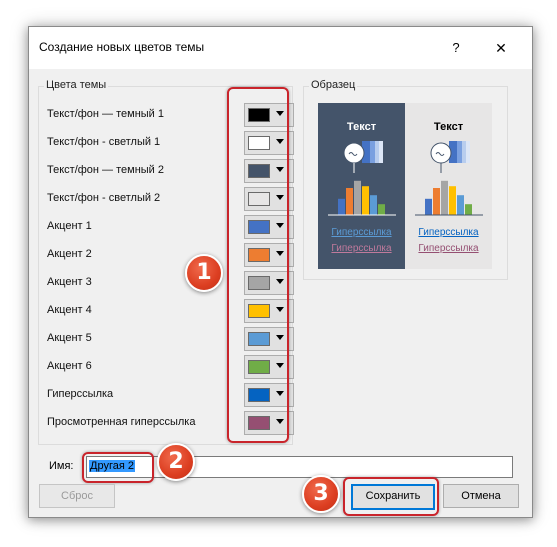  Describe the element at coordinates (80, 394) in the screenshot. I see `theme-color-label: Гиперссылка` at that location.